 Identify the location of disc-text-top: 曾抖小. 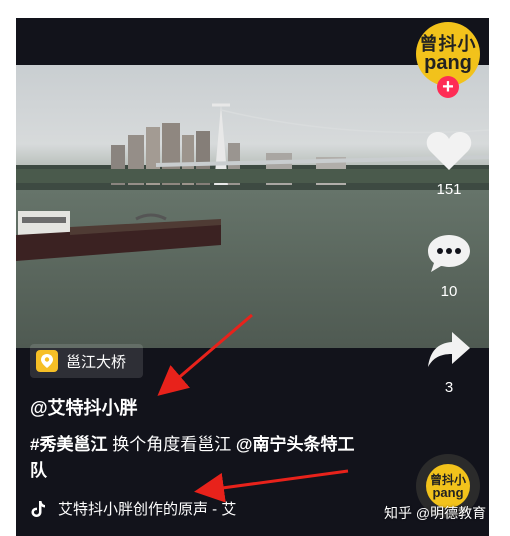
(447, 479).